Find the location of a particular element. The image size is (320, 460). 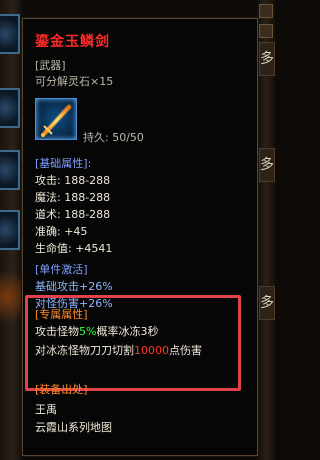

right-tab-3: 多 is located at coordinates (267, 303).